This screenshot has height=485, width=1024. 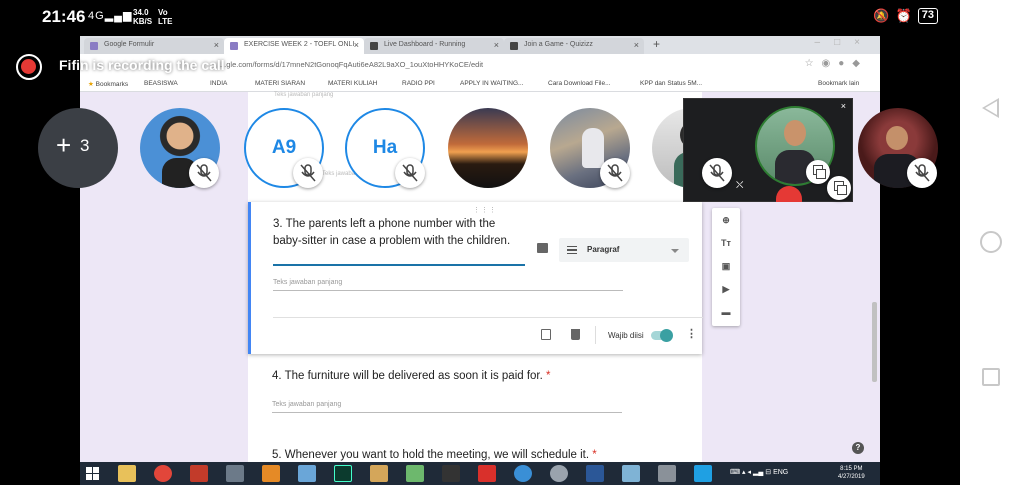 I want to click on card-divider, so click(x=488, y=317).